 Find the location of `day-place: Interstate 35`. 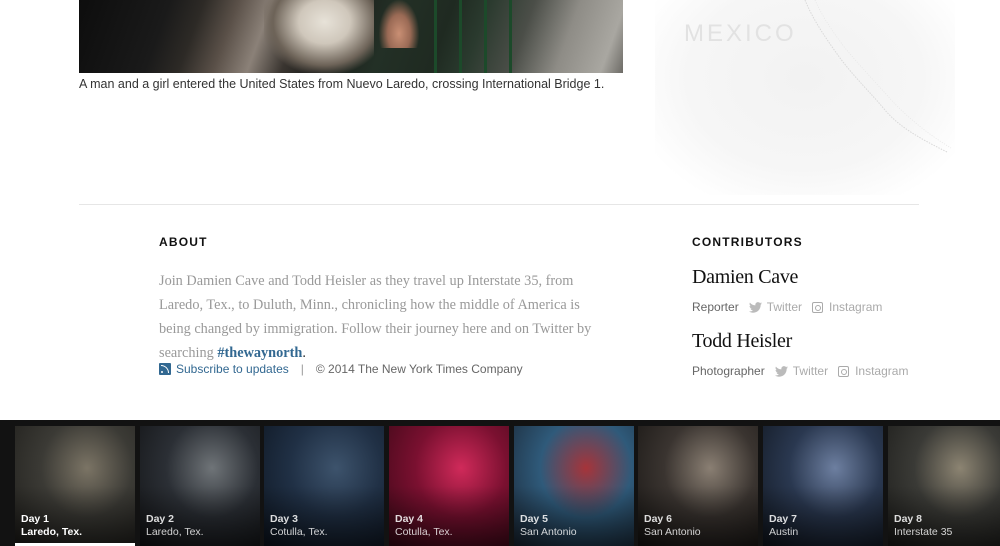

day-place: Interstate 35 is located at coordinates (923, 532).